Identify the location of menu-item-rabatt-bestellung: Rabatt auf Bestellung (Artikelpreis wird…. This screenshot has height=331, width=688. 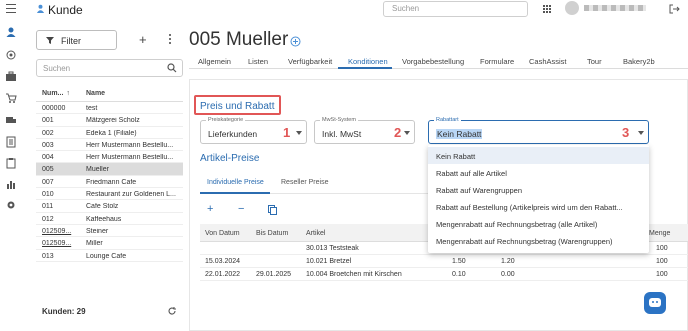
(538, 206).